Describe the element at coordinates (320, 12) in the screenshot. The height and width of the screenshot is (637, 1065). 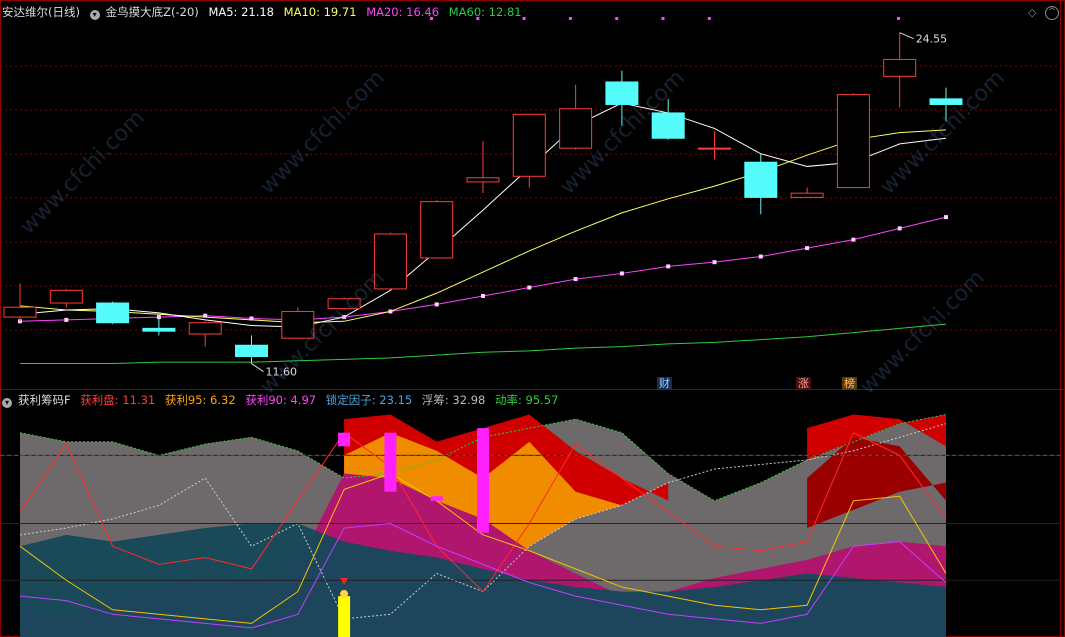
I see `ma10-value: MA10: 19.71` at that location.